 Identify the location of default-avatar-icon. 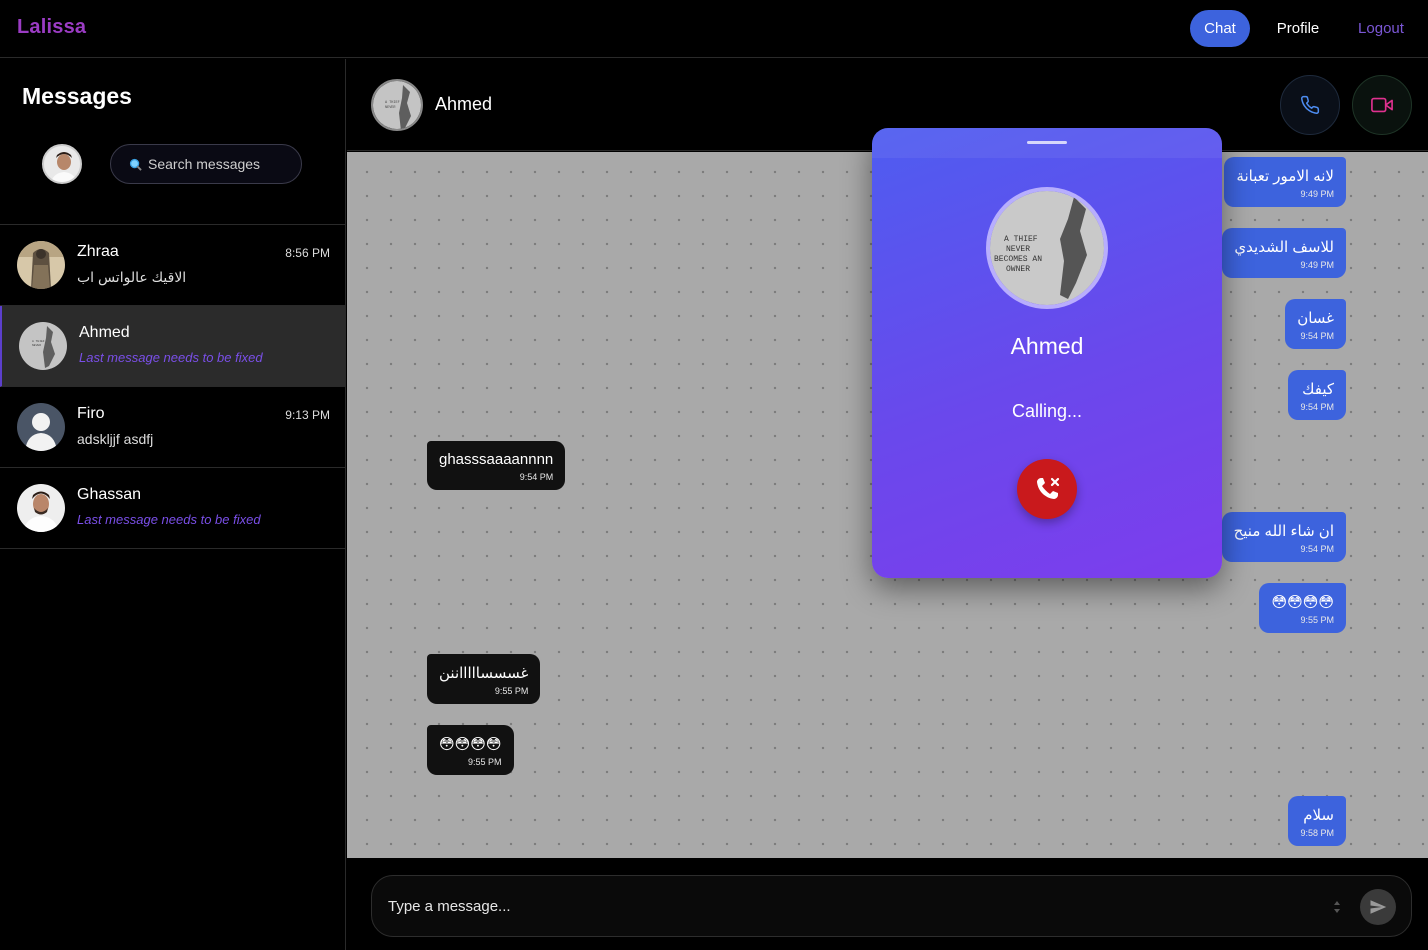
(41, 427).